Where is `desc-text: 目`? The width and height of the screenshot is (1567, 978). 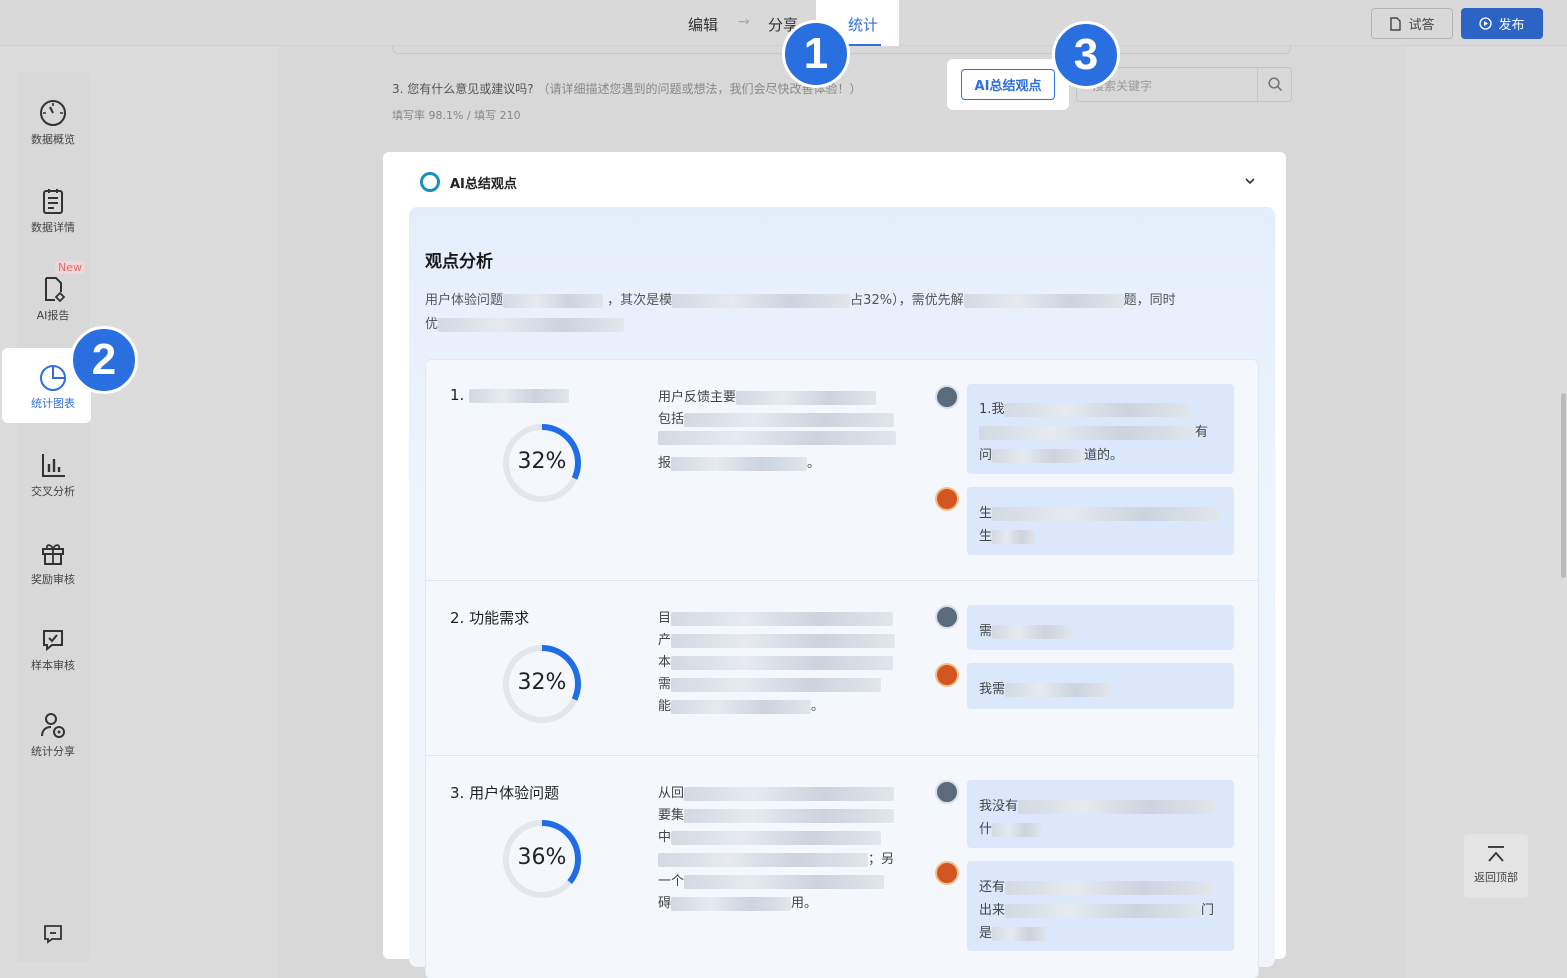 desc-text: 目 is located at coordinates (665, 618).